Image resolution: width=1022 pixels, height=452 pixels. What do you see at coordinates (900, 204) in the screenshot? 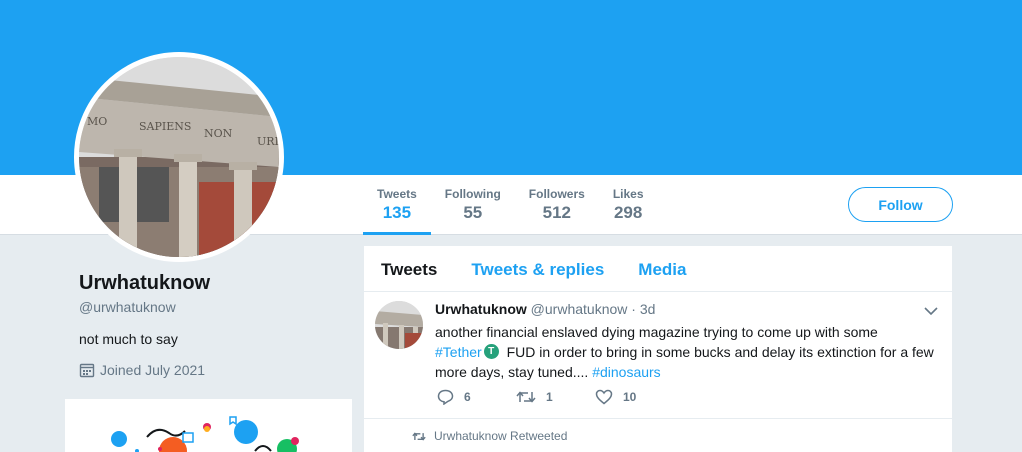
I see `follow-button: Follow` at bounding box center [900, 204].